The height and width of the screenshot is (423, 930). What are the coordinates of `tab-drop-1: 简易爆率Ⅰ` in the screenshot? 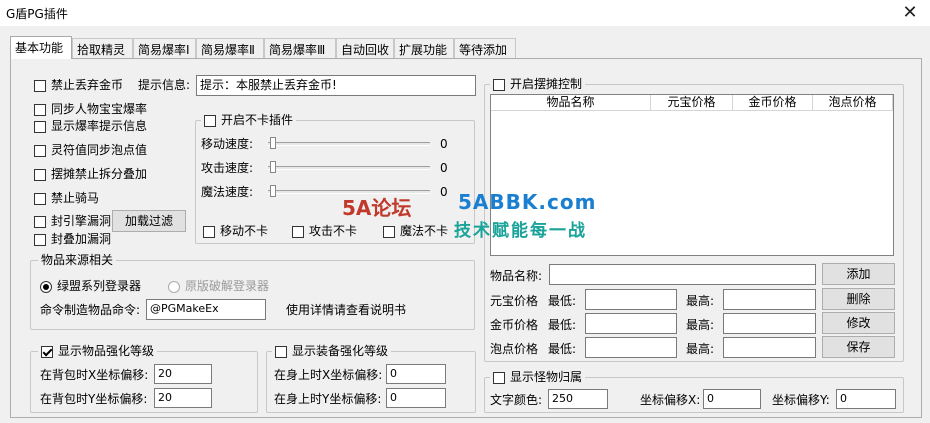 It's located at (164, 48).